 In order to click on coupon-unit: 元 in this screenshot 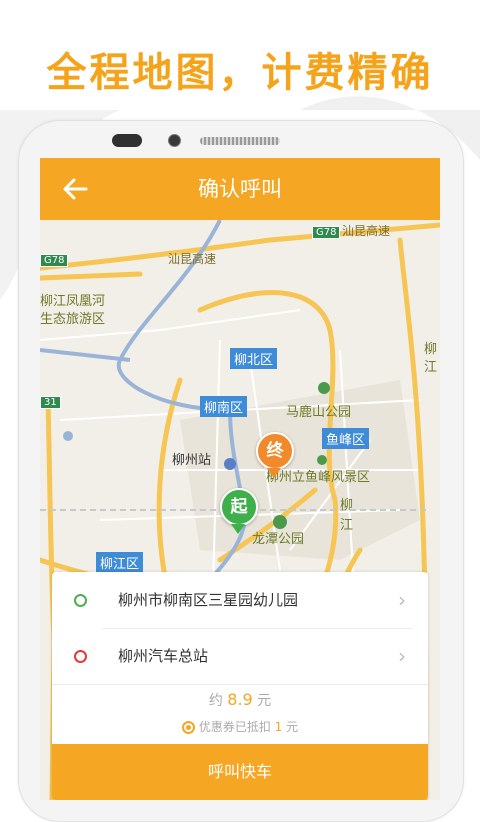, I will do `click(292, 727)`.